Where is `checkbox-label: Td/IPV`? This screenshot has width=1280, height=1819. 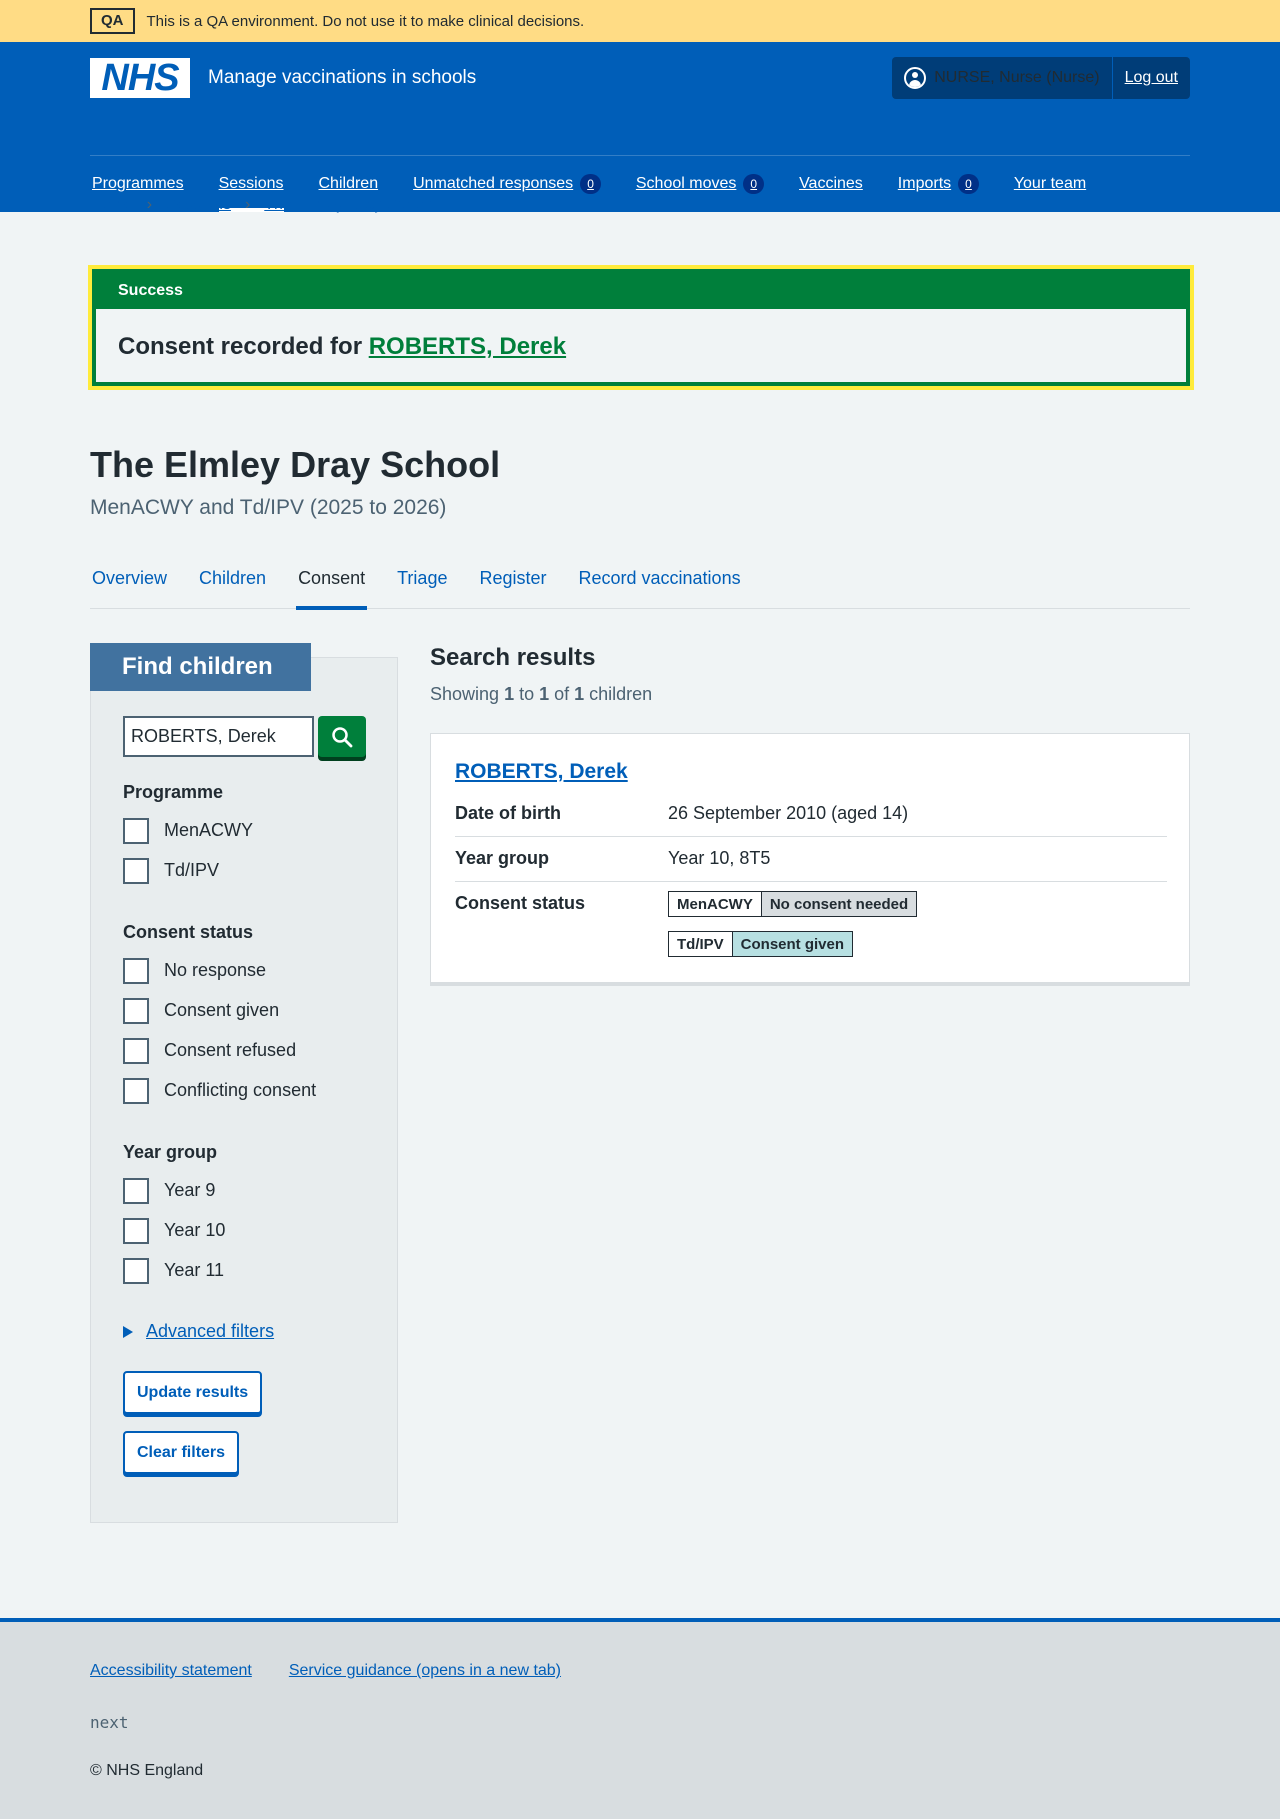
checkbox-label: Td/IPV is located at coordinates (191, 870).